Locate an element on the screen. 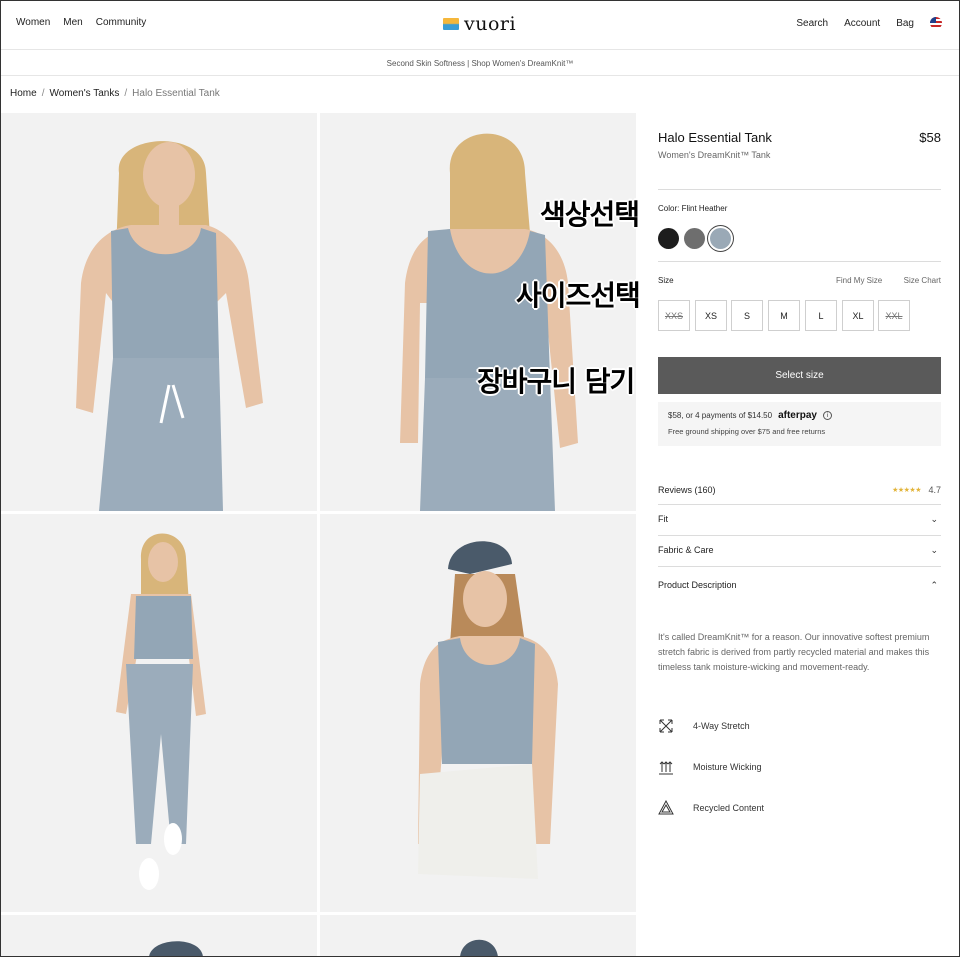 Image resolution: width=960 pixels, height=957 pixels. accordion-label: Product Description is located at coordinates (697, 585).